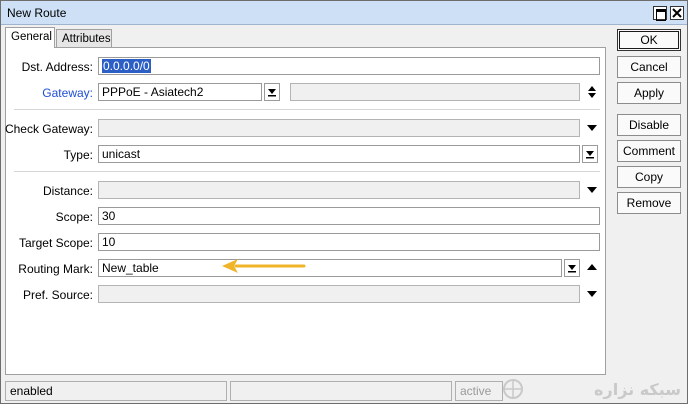 This screenshot has width=688, height=404. I want to click on close-icon, so click(677, 13).